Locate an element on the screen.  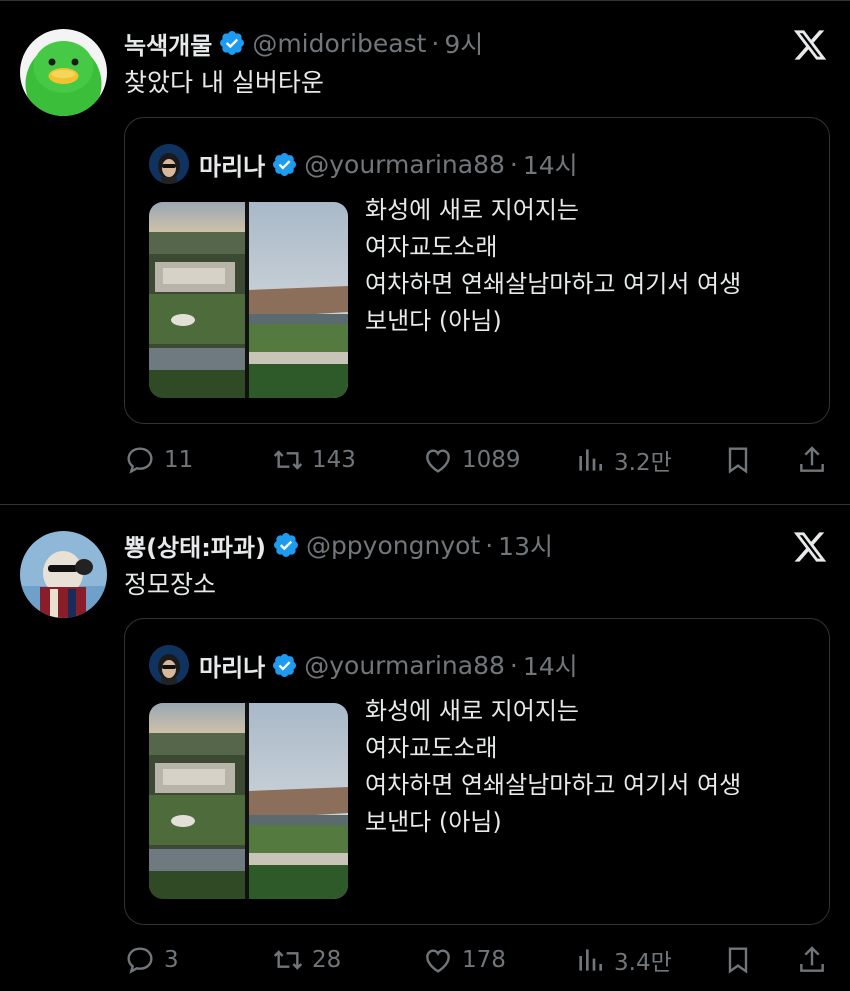
like-count: 178 is located at coordinates (484, 960).